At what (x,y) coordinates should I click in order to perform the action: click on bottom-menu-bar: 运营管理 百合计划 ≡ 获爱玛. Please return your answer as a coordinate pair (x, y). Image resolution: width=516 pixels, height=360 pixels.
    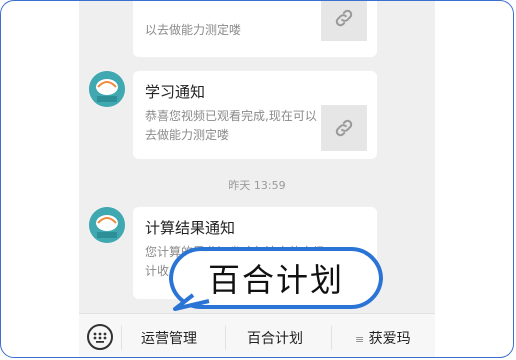
    Looking at the image, I should click on (257, 335).